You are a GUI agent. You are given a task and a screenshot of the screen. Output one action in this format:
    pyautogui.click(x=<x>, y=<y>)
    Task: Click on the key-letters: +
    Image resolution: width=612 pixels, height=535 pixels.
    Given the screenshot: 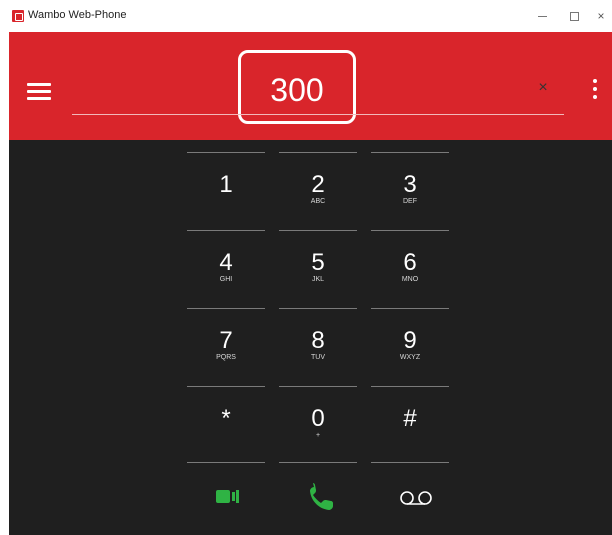 What is the action you would take?
    pyautogui.click(x=318, y=435)
    